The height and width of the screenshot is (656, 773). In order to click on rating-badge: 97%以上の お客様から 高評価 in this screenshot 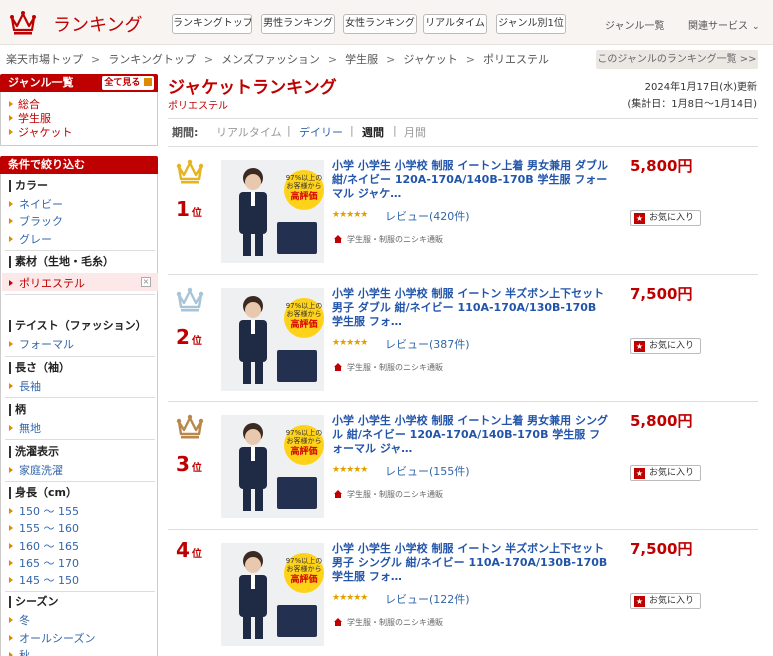, I will do `click(304, 188)`.